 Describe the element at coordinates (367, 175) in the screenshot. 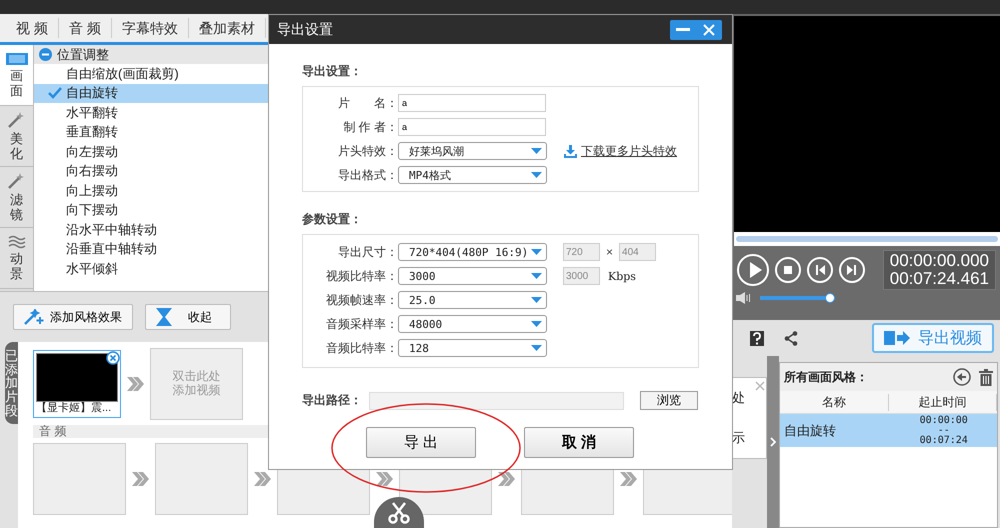

I see `field-label: 导出格式：` at that location.